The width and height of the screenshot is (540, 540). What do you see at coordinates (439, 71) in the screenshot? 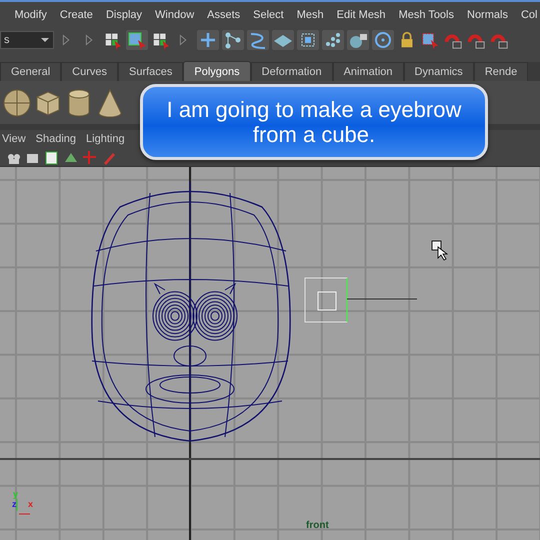
I see `shelf-tab: Dynamics` at bounding box center [439, 71].